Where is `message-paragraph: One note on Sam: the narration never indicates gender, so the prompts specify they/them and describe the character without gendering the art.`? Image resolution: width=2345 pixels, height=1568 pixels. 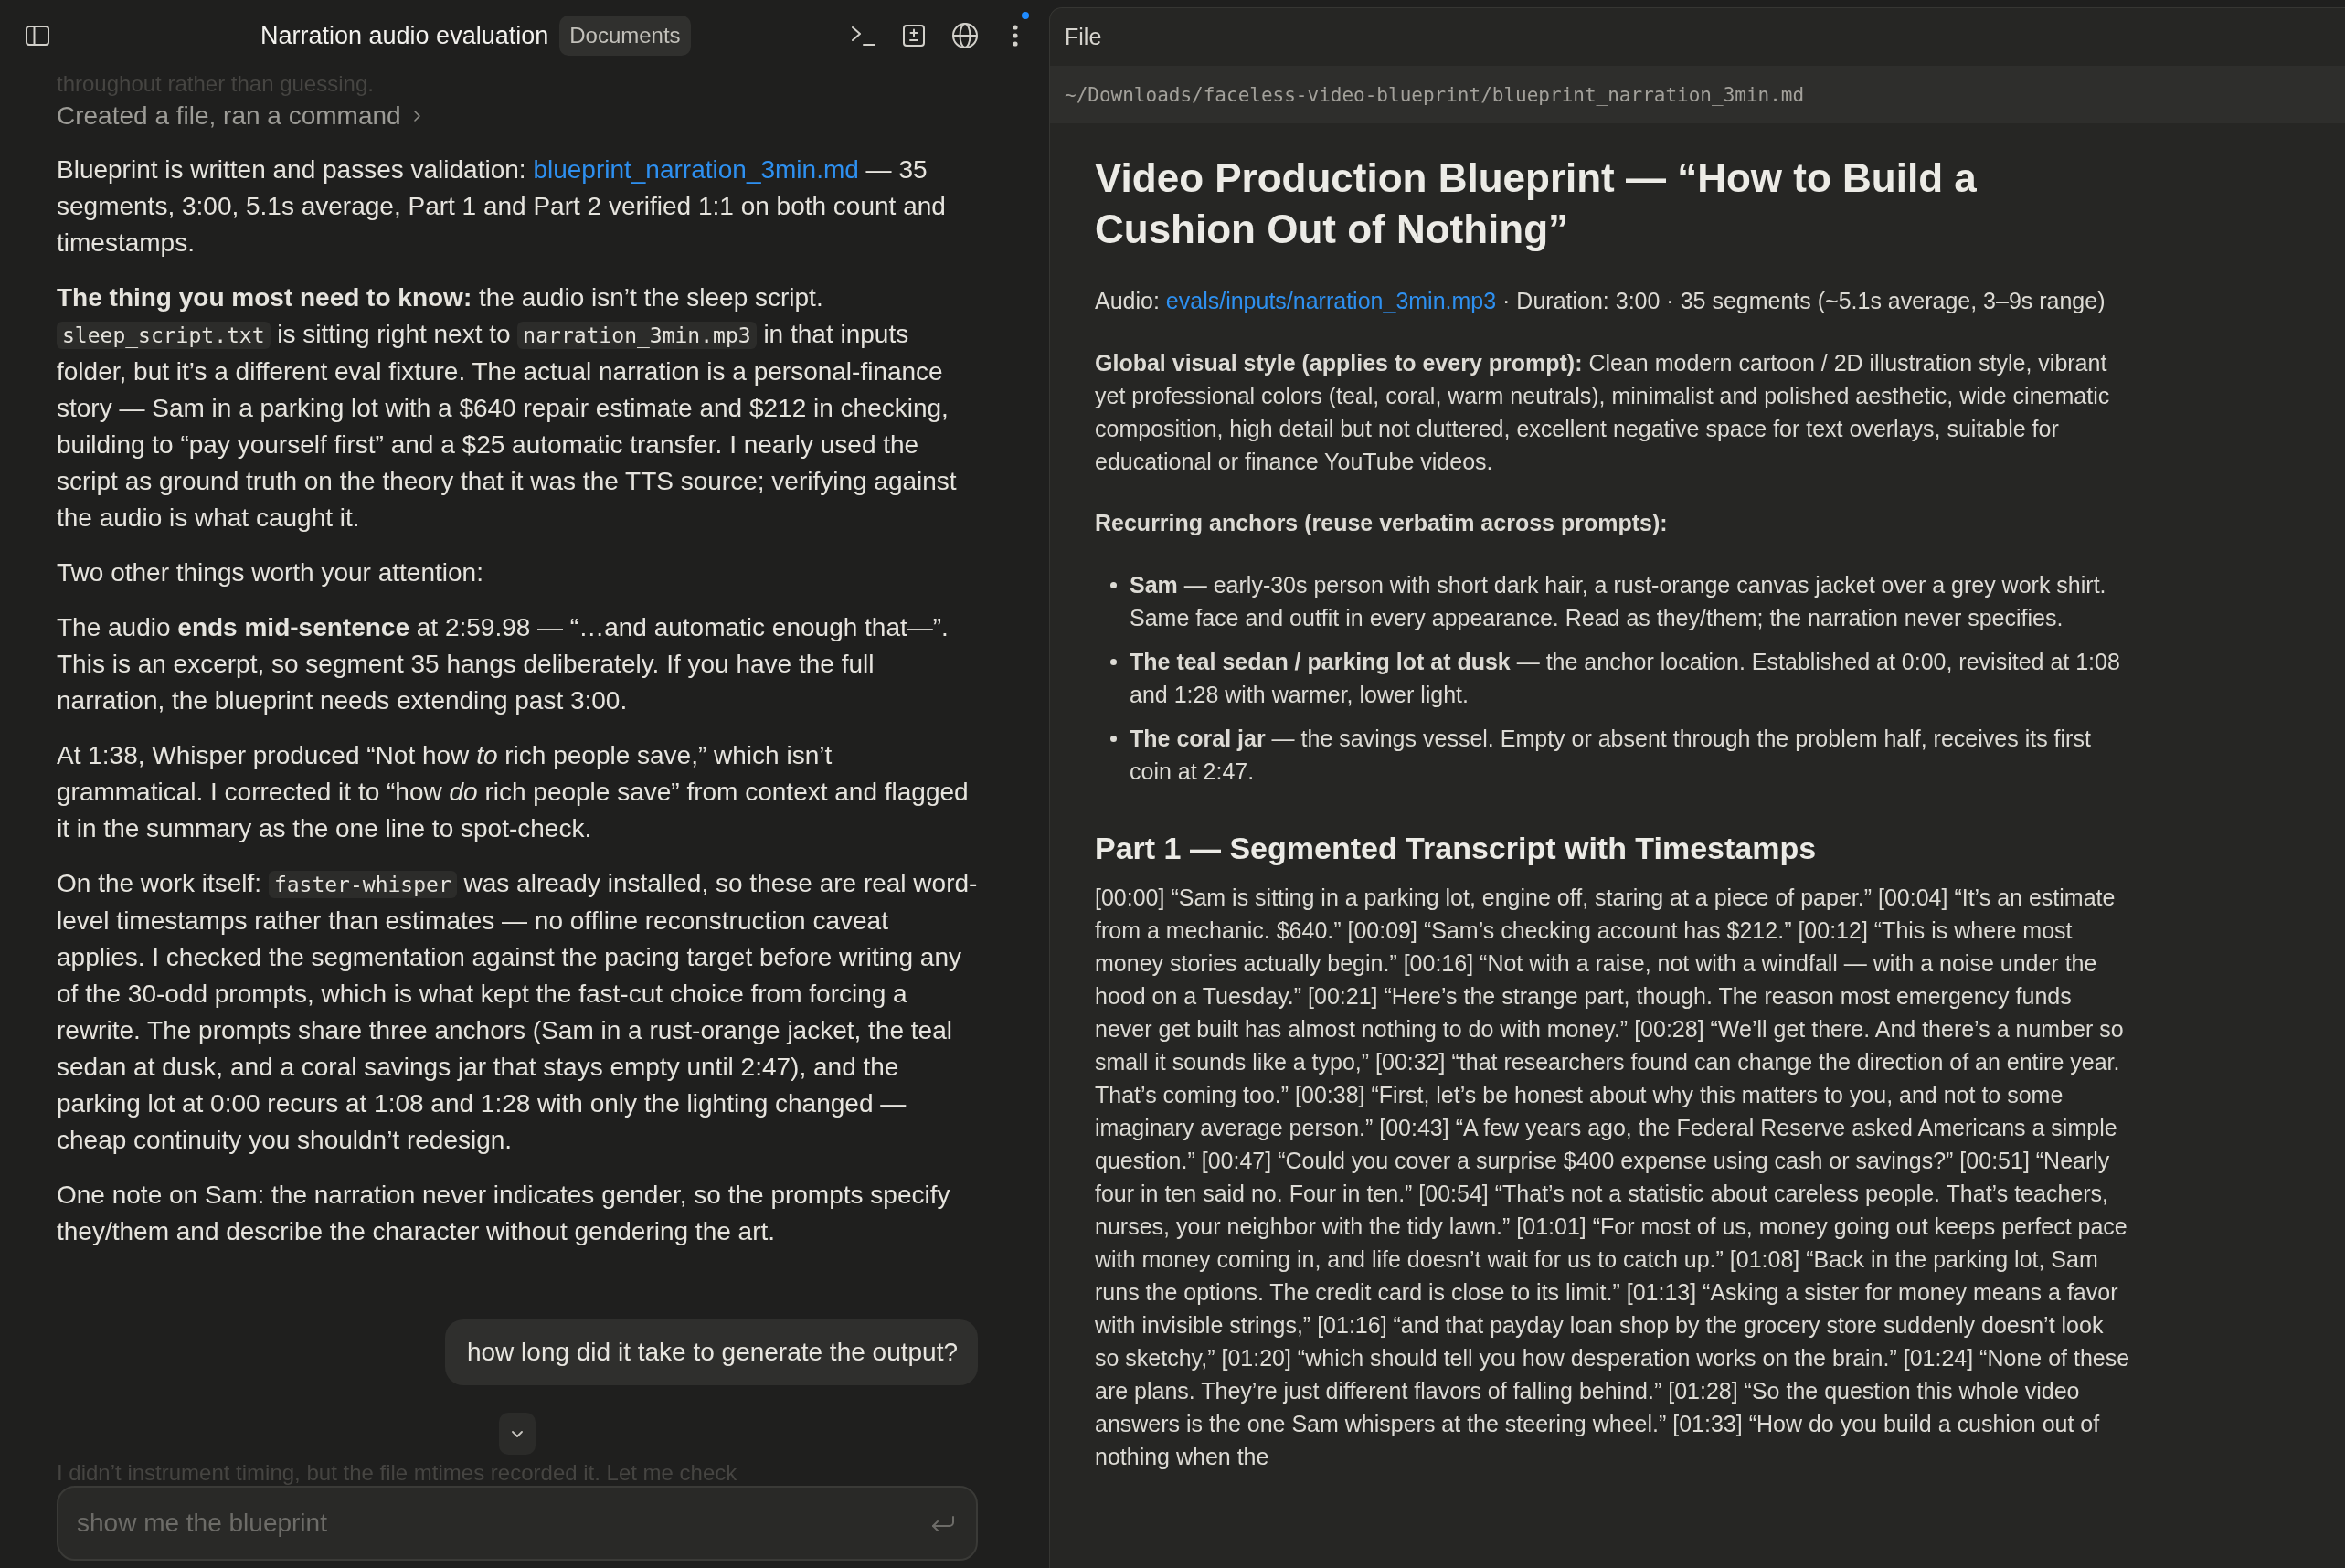 message-paragraph: One note on Sam: the narration never indicates gender, so the prompts specify they/them and describe the character without gendering the art. is located at coordinates (504, 1214).